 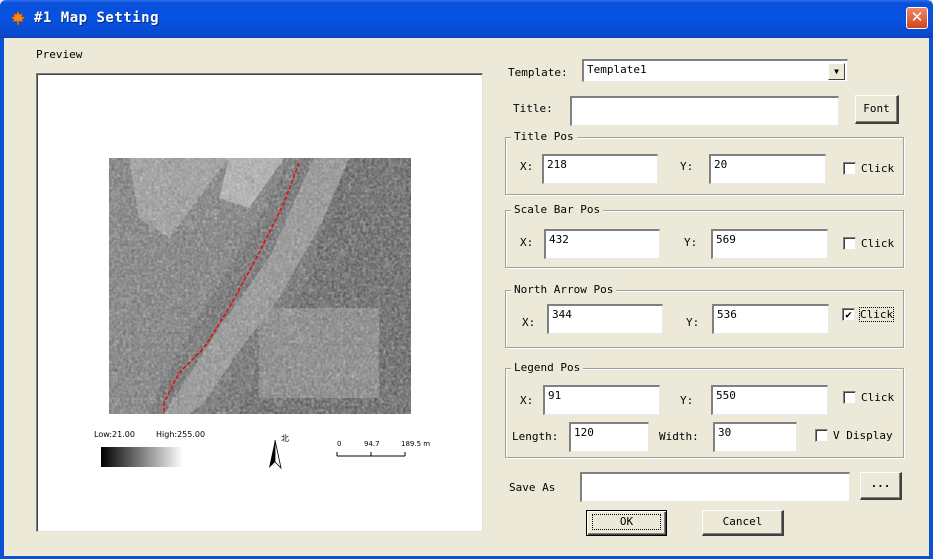 What do you see at coordinates (142, 457) in the screenshot?
I see `legend-gradient-bar` at bounding box center [142, 457].